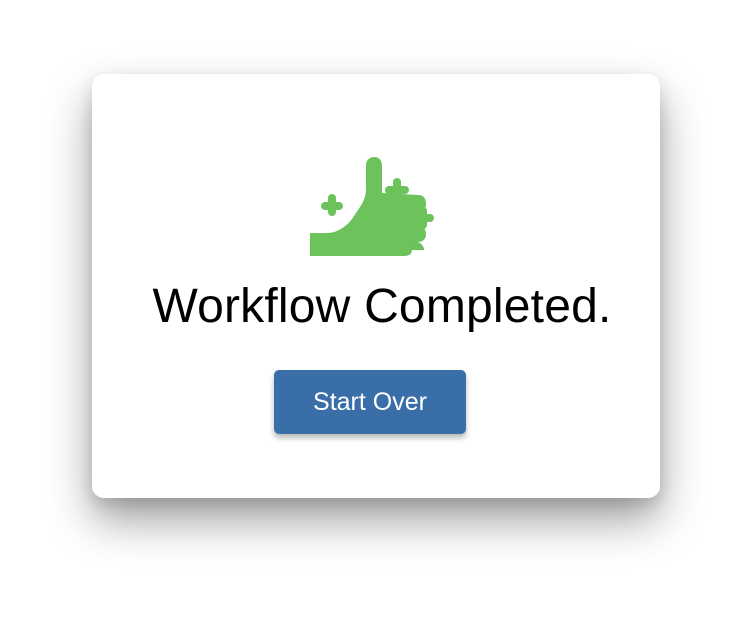  Describe the element at coordinates (372, 206) in the screenshot. I see `thumbs-up-sparkle-icon` at that location.